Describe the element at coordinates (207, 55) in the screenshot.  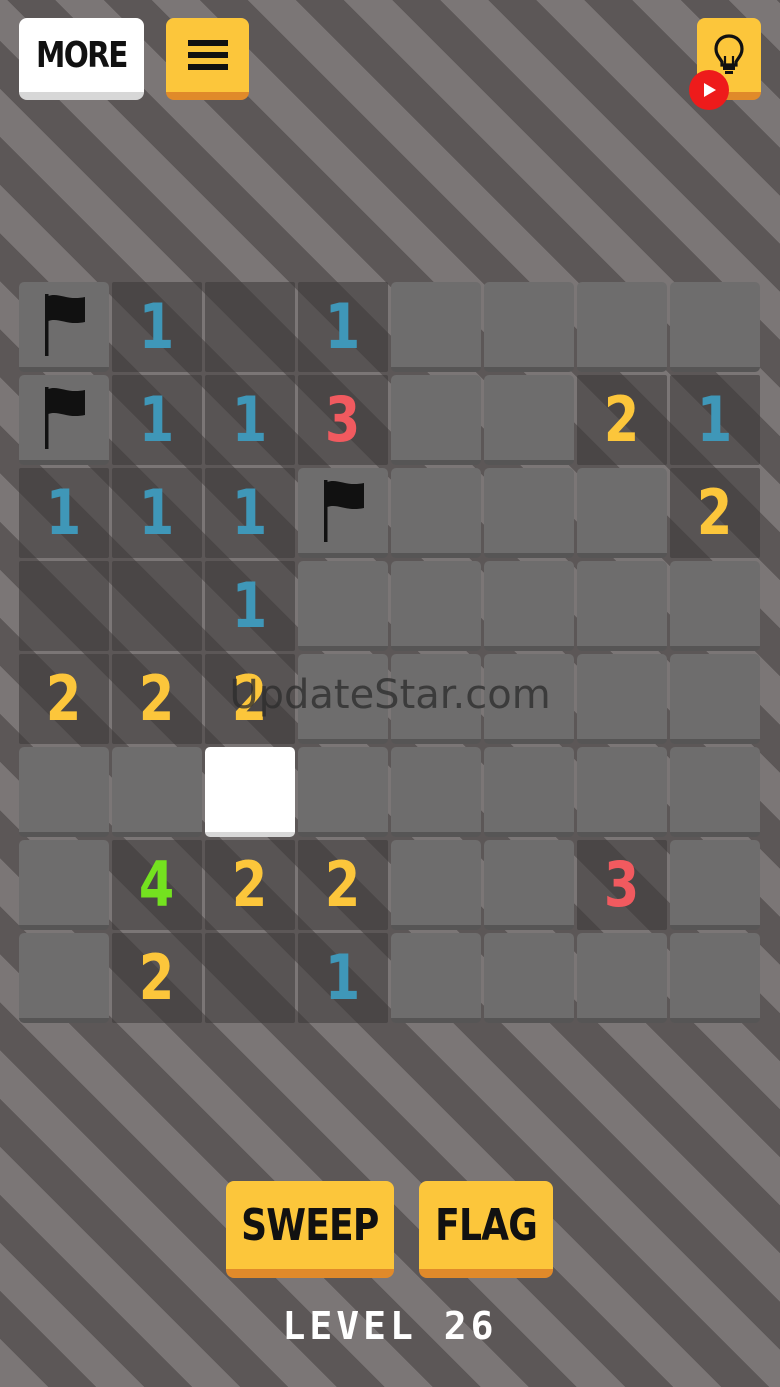
I see `hamburger-menu-icon` at that location.